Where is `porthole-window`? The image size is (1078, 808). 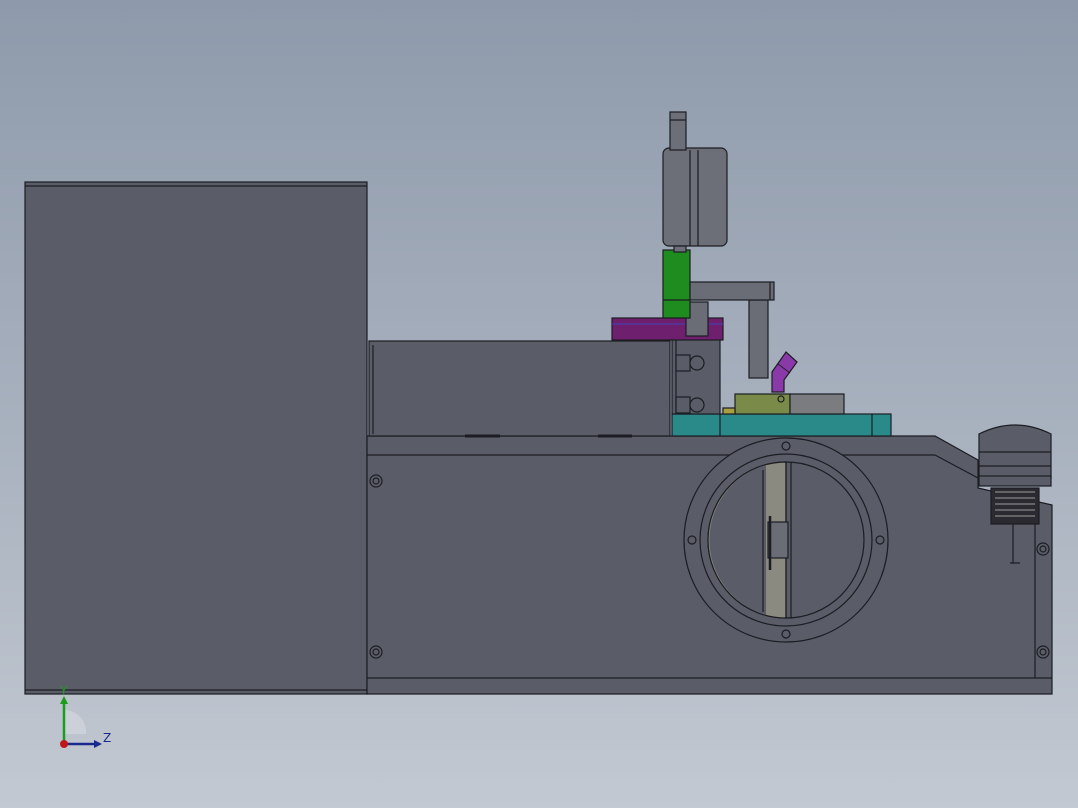 porthole-window is located at coordinates (786, 540).